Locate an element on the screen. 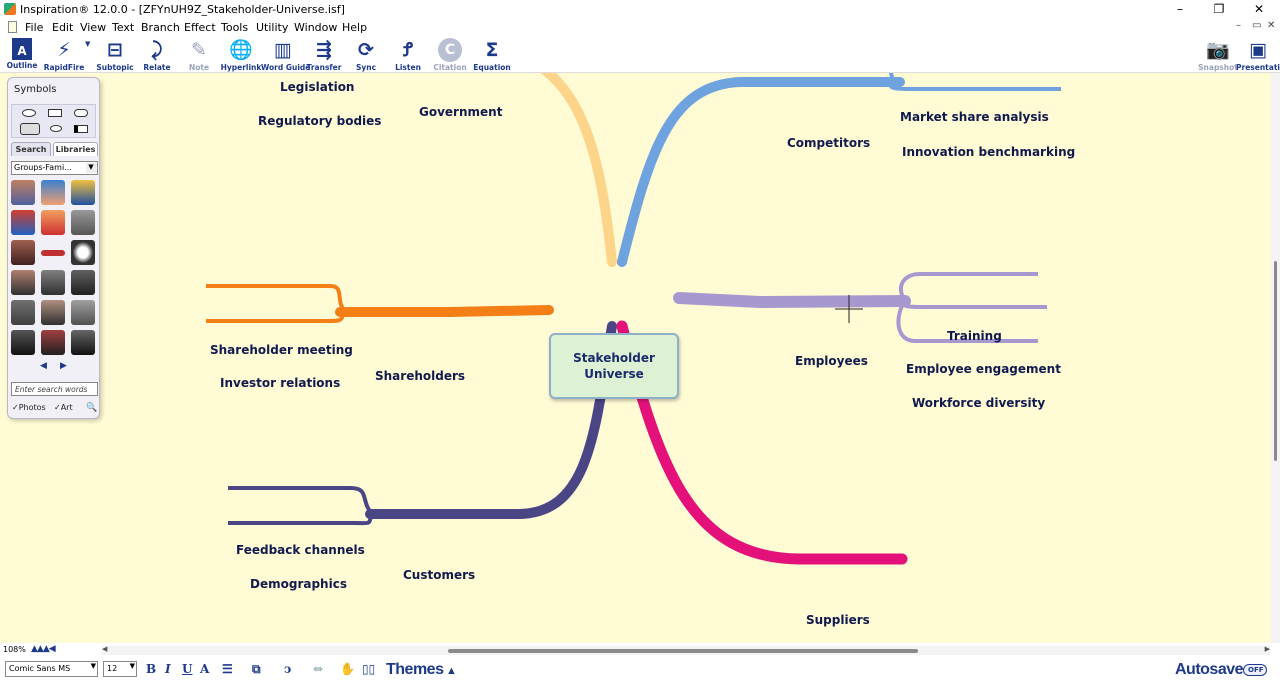 The image size is (1280, 684). themes-button: Themes ▲ is located at coordinates (421, 670).